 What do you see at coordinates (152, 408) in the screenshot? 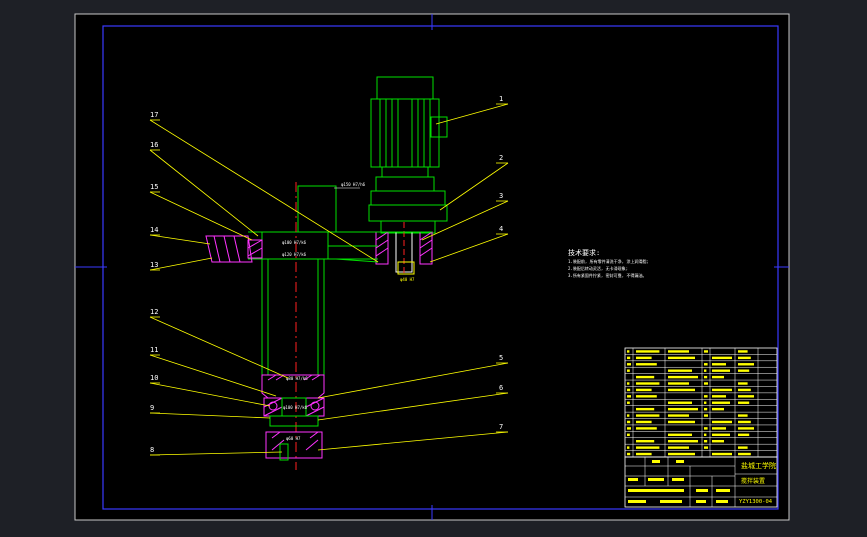
I see `balloon-9: 9` at bounding box center [152, 408].